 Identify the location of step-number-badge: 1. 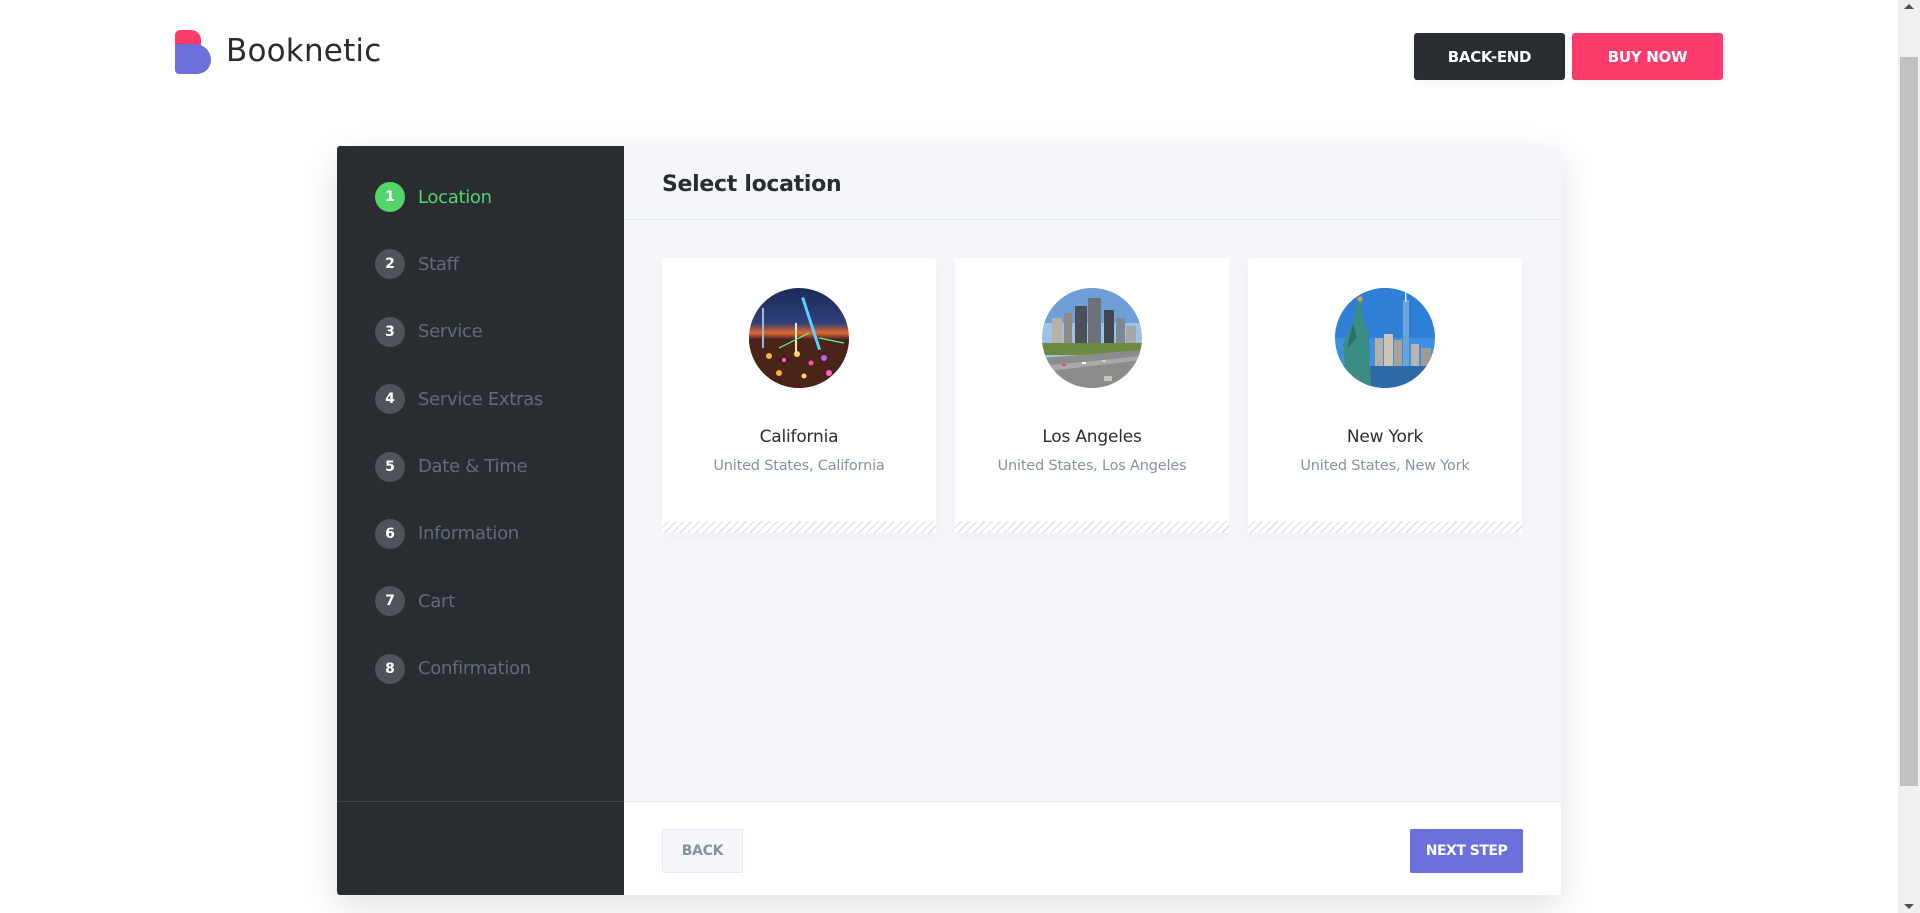
(390, 197).